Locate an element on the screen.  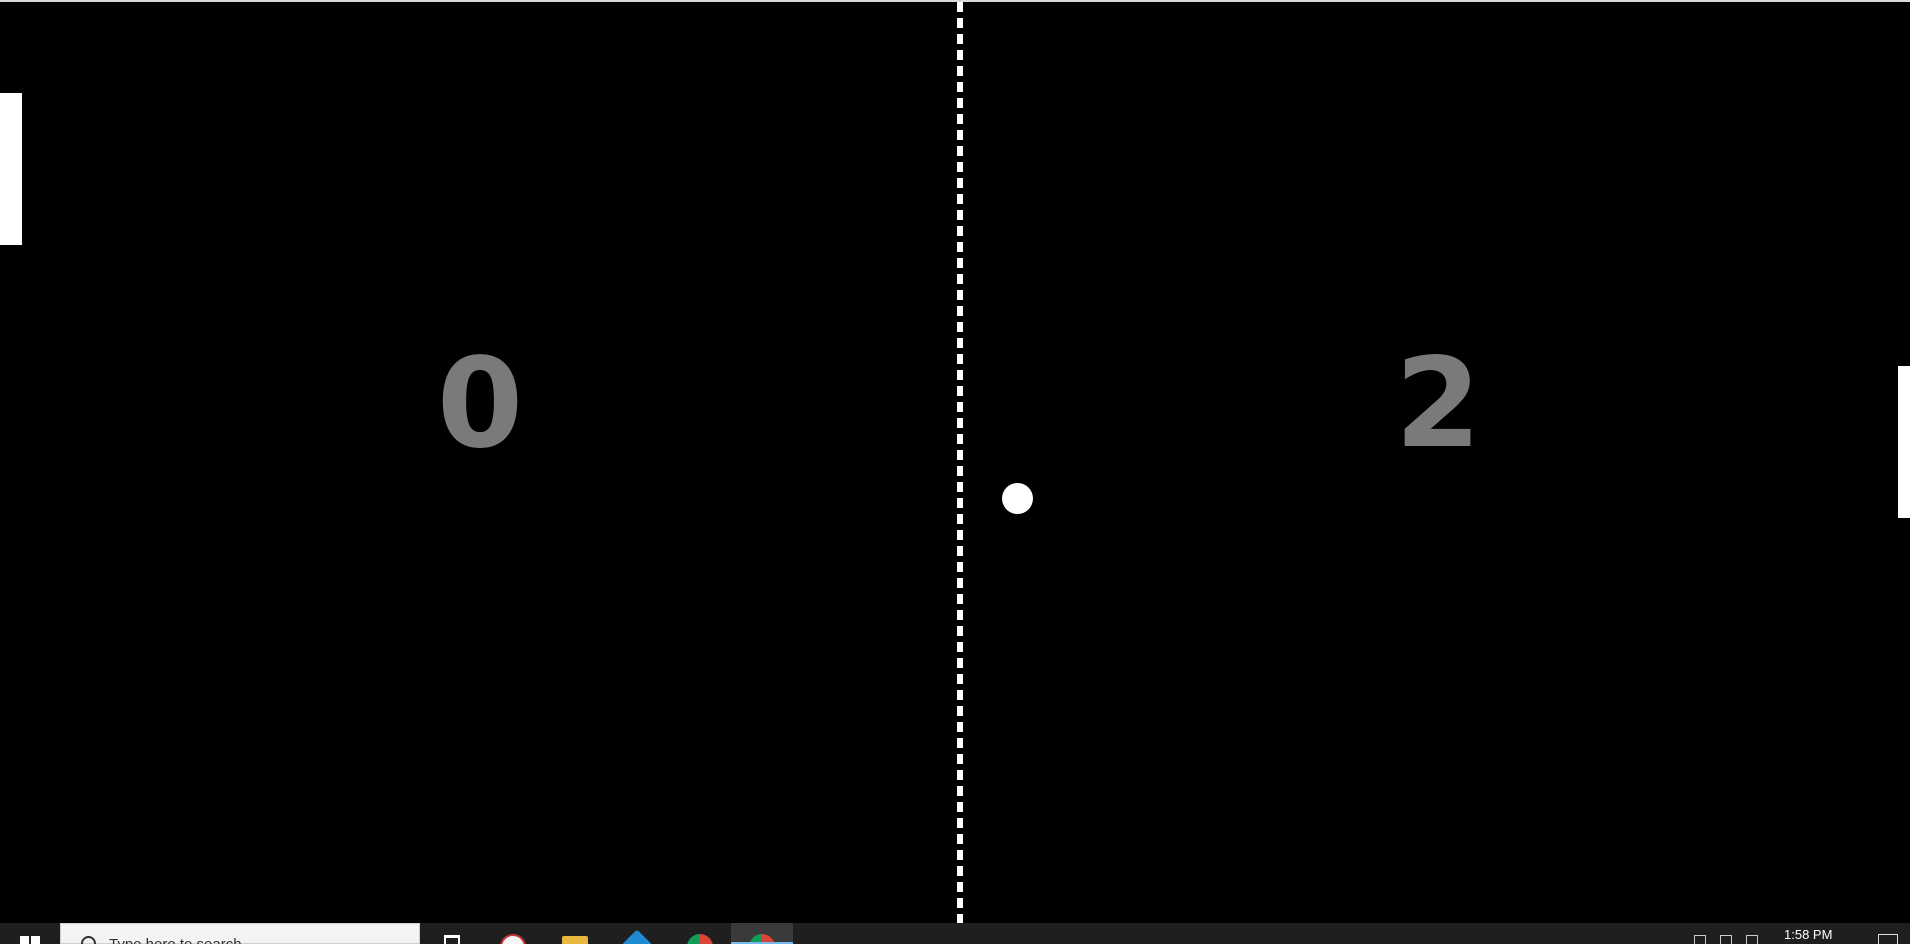
start-button is located at coordinates (25, 933).